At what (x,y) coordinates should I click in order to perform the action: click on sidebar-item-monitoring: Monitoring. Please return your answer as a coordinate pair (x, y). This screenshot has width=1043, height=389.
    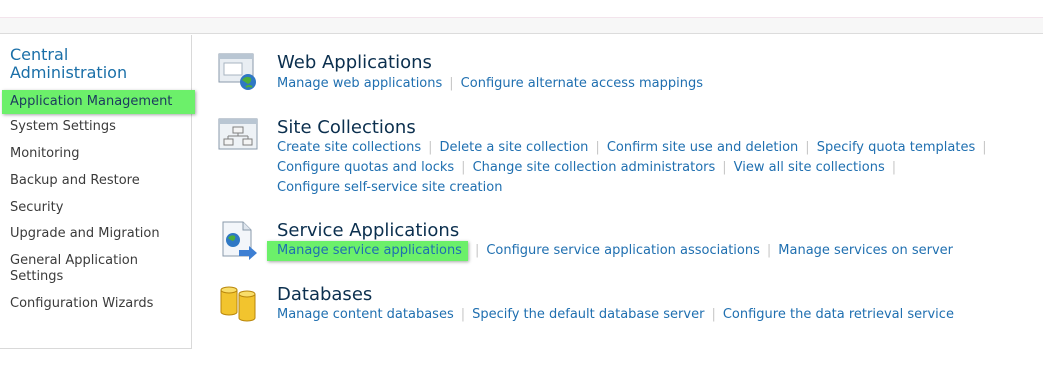
    Looking at the image, I should click on (45, 154).